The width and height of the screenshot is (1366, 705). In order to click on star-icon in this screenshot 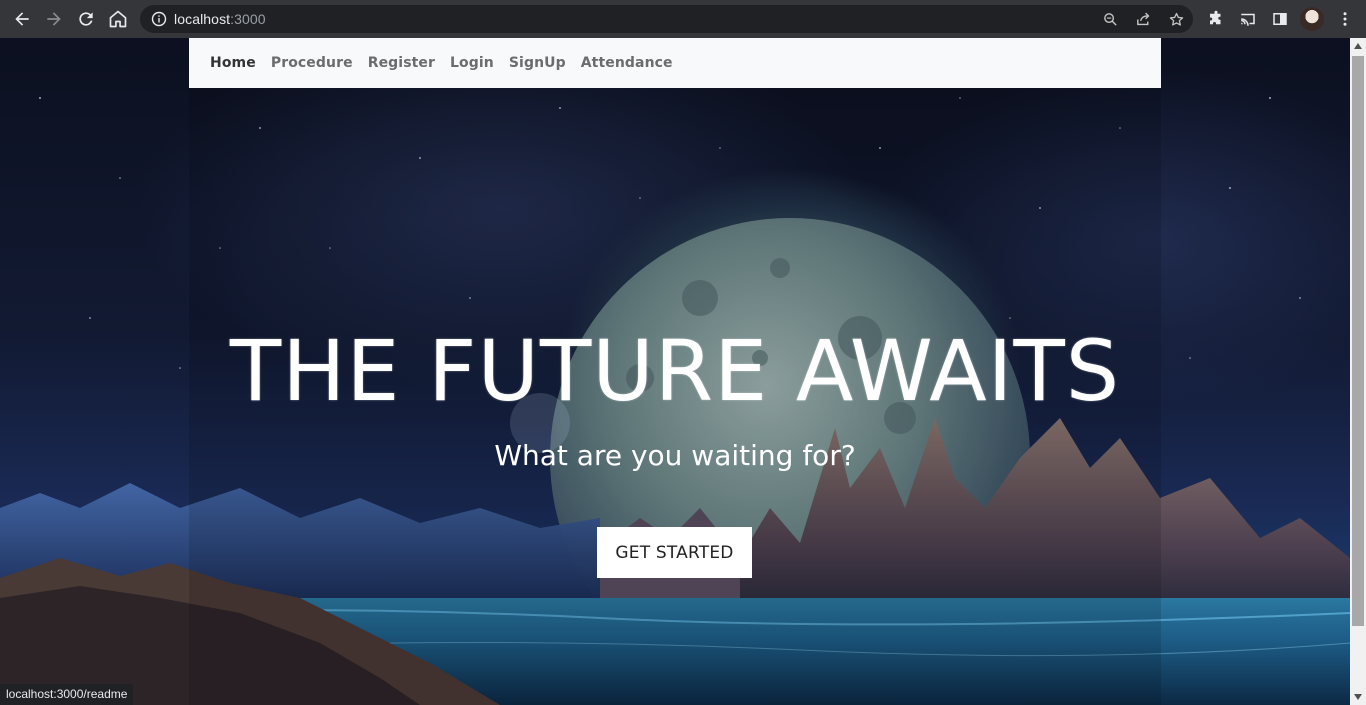, I will do `click(1176, 19)`.